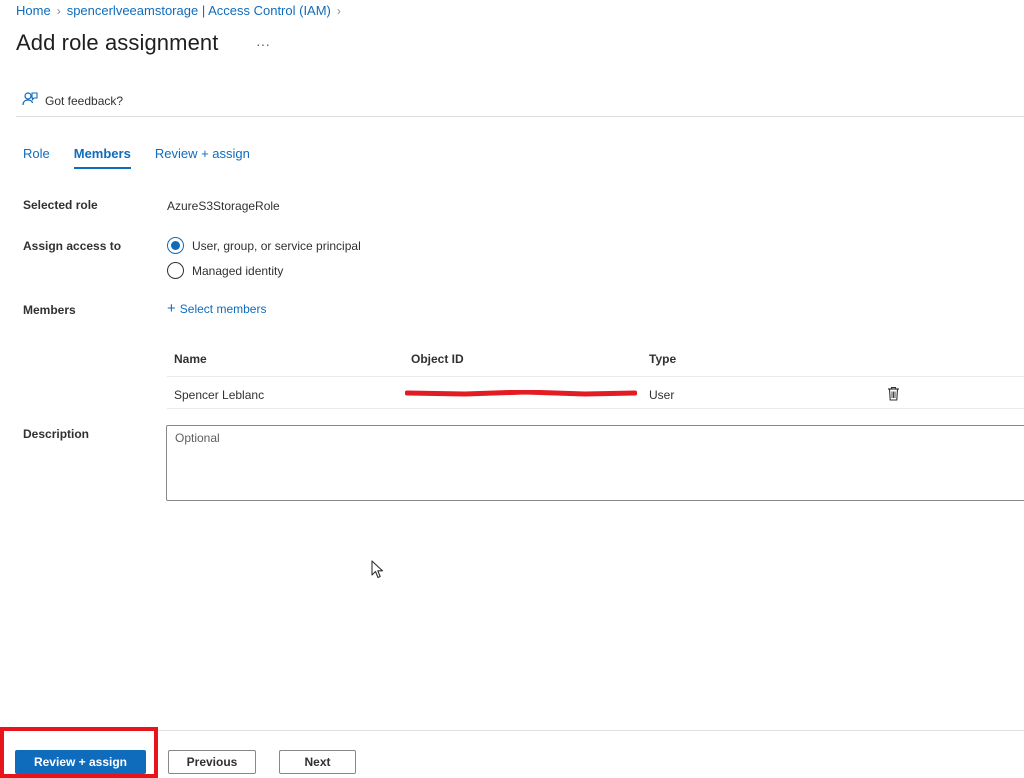 This screenshot has height=778, width=1024. I want to click on column-header-type: Type, so click(663, 359).